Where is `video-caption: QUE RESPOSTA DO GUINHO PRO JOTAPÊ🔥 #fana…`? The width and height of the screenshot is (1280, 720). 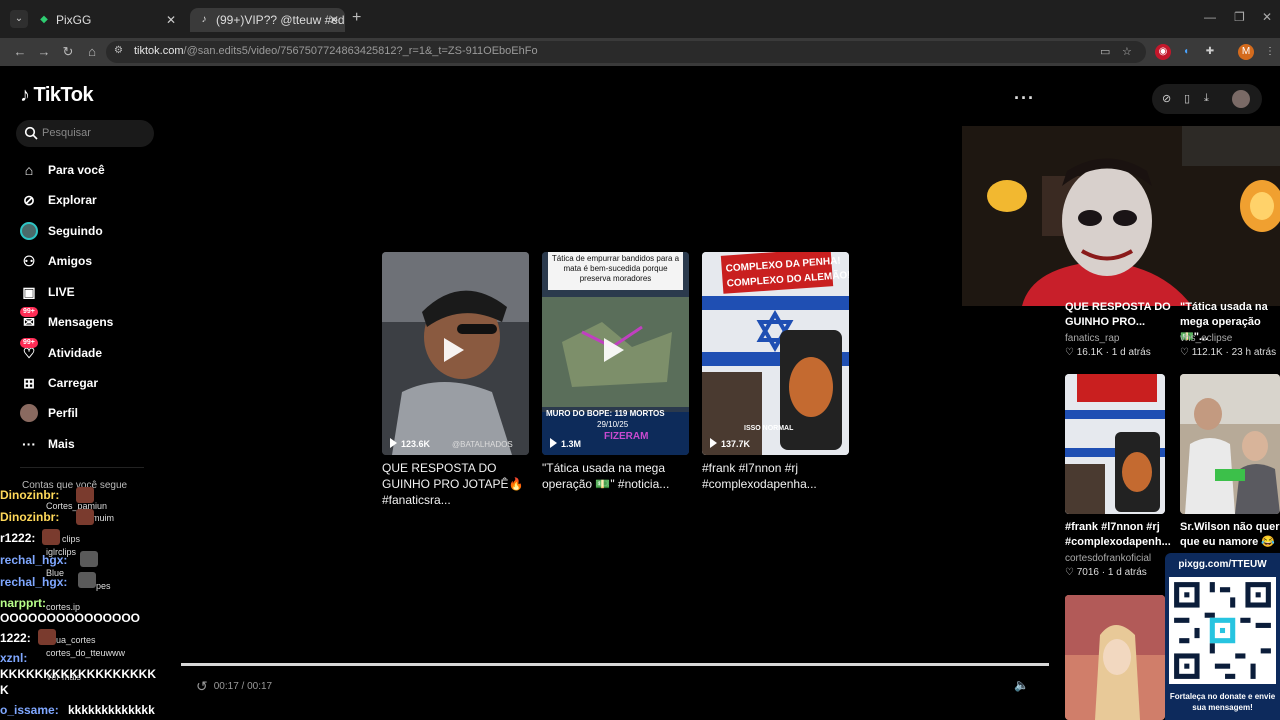 video-caption: QUE RESPOSTA DO GUINHO PRO JOTAPÊ🔥 #fana… is located at coordinates (458, 484).